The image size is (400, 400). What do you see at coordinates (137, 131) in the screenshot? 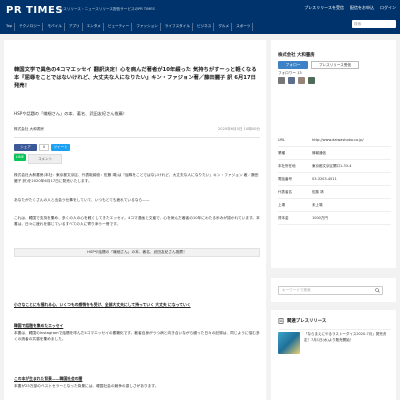
I see `article-meta: 株式会社 大和書房 2020年6月5日 10時00分` at bounding box center [137, 131].